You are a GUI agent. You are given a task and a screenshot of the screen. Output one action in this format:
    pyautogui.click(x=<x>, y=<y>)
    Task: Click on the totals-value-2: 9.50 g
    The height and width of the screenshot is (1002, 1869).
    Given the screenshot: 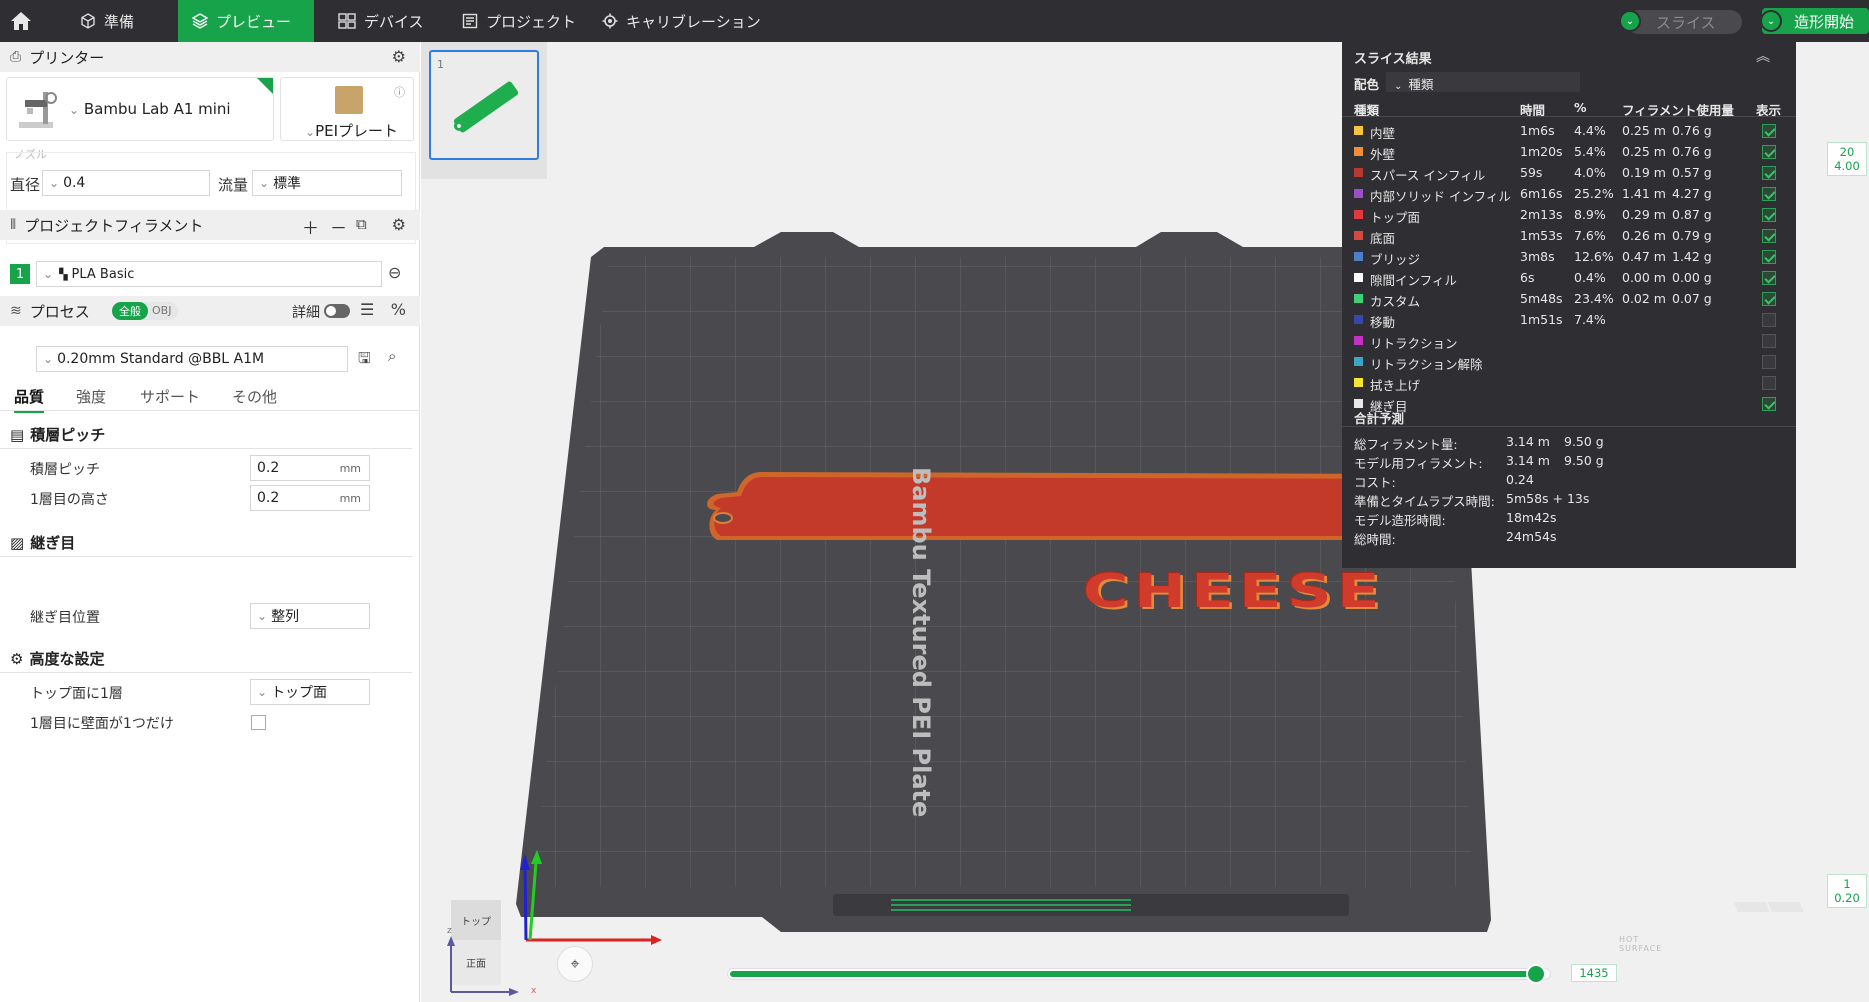 What is the action you would take?
    pyautogui.click(x=1584, y=441)
    